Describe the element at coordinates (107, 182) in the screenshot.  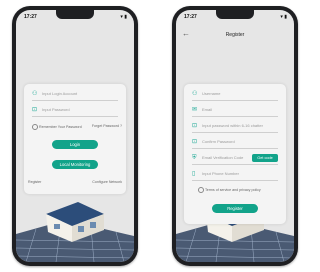
I see `configure-network-link: Configure Network` at that location.